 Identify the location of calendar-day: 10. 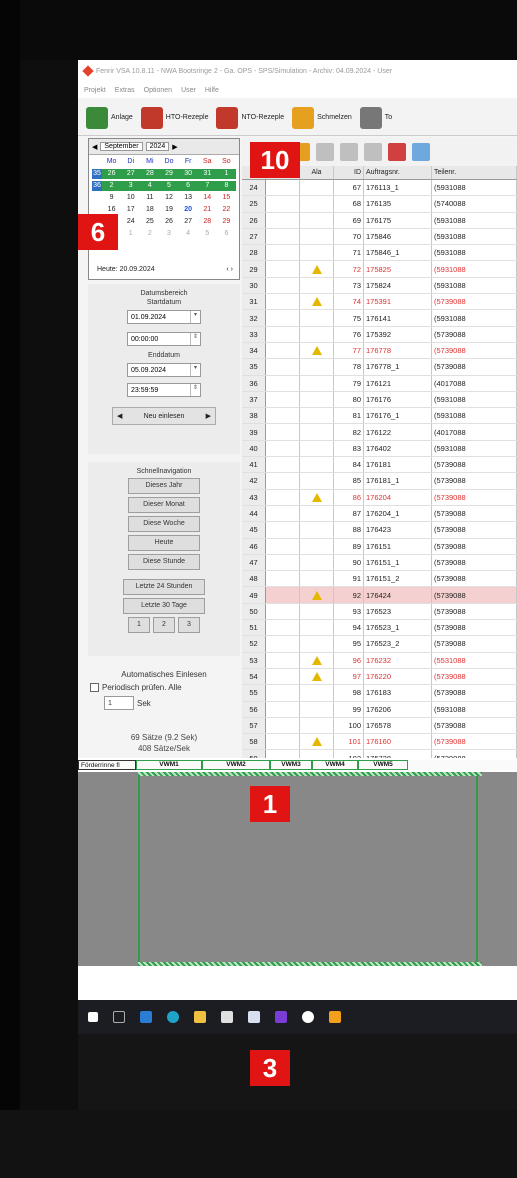
(130, 198).